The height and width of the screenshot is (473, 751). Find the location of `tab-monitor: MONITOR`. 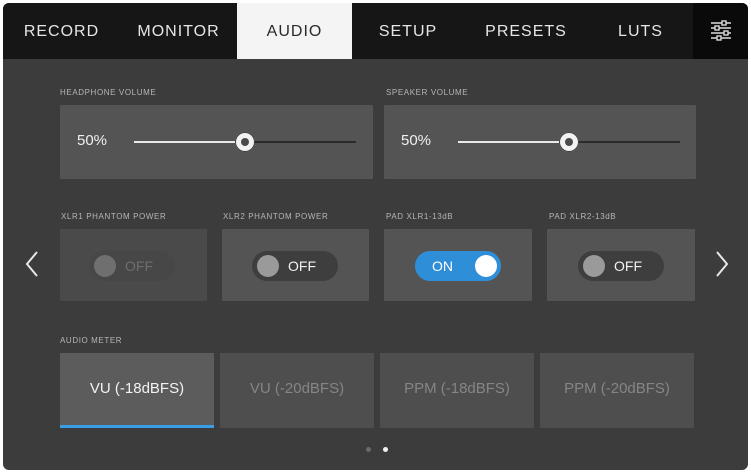

tab-monitor: MONITOR is located at coordinates (178, 31).